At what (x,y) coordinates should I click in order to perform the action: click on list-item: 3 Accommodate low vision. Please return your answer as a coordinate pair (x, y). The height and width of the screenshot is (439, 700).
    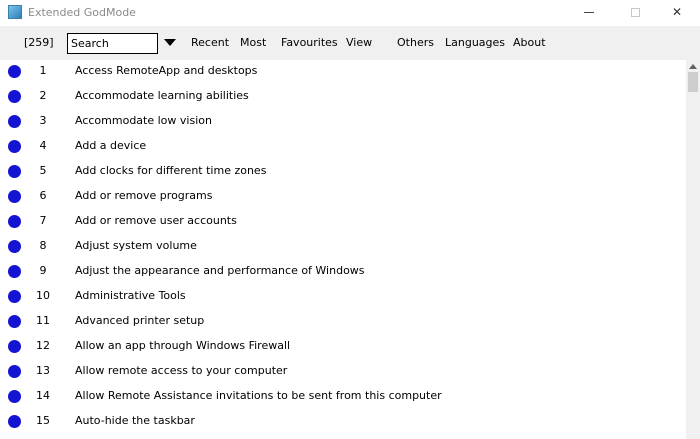
    Looking at the image, I should click on (343, 122).